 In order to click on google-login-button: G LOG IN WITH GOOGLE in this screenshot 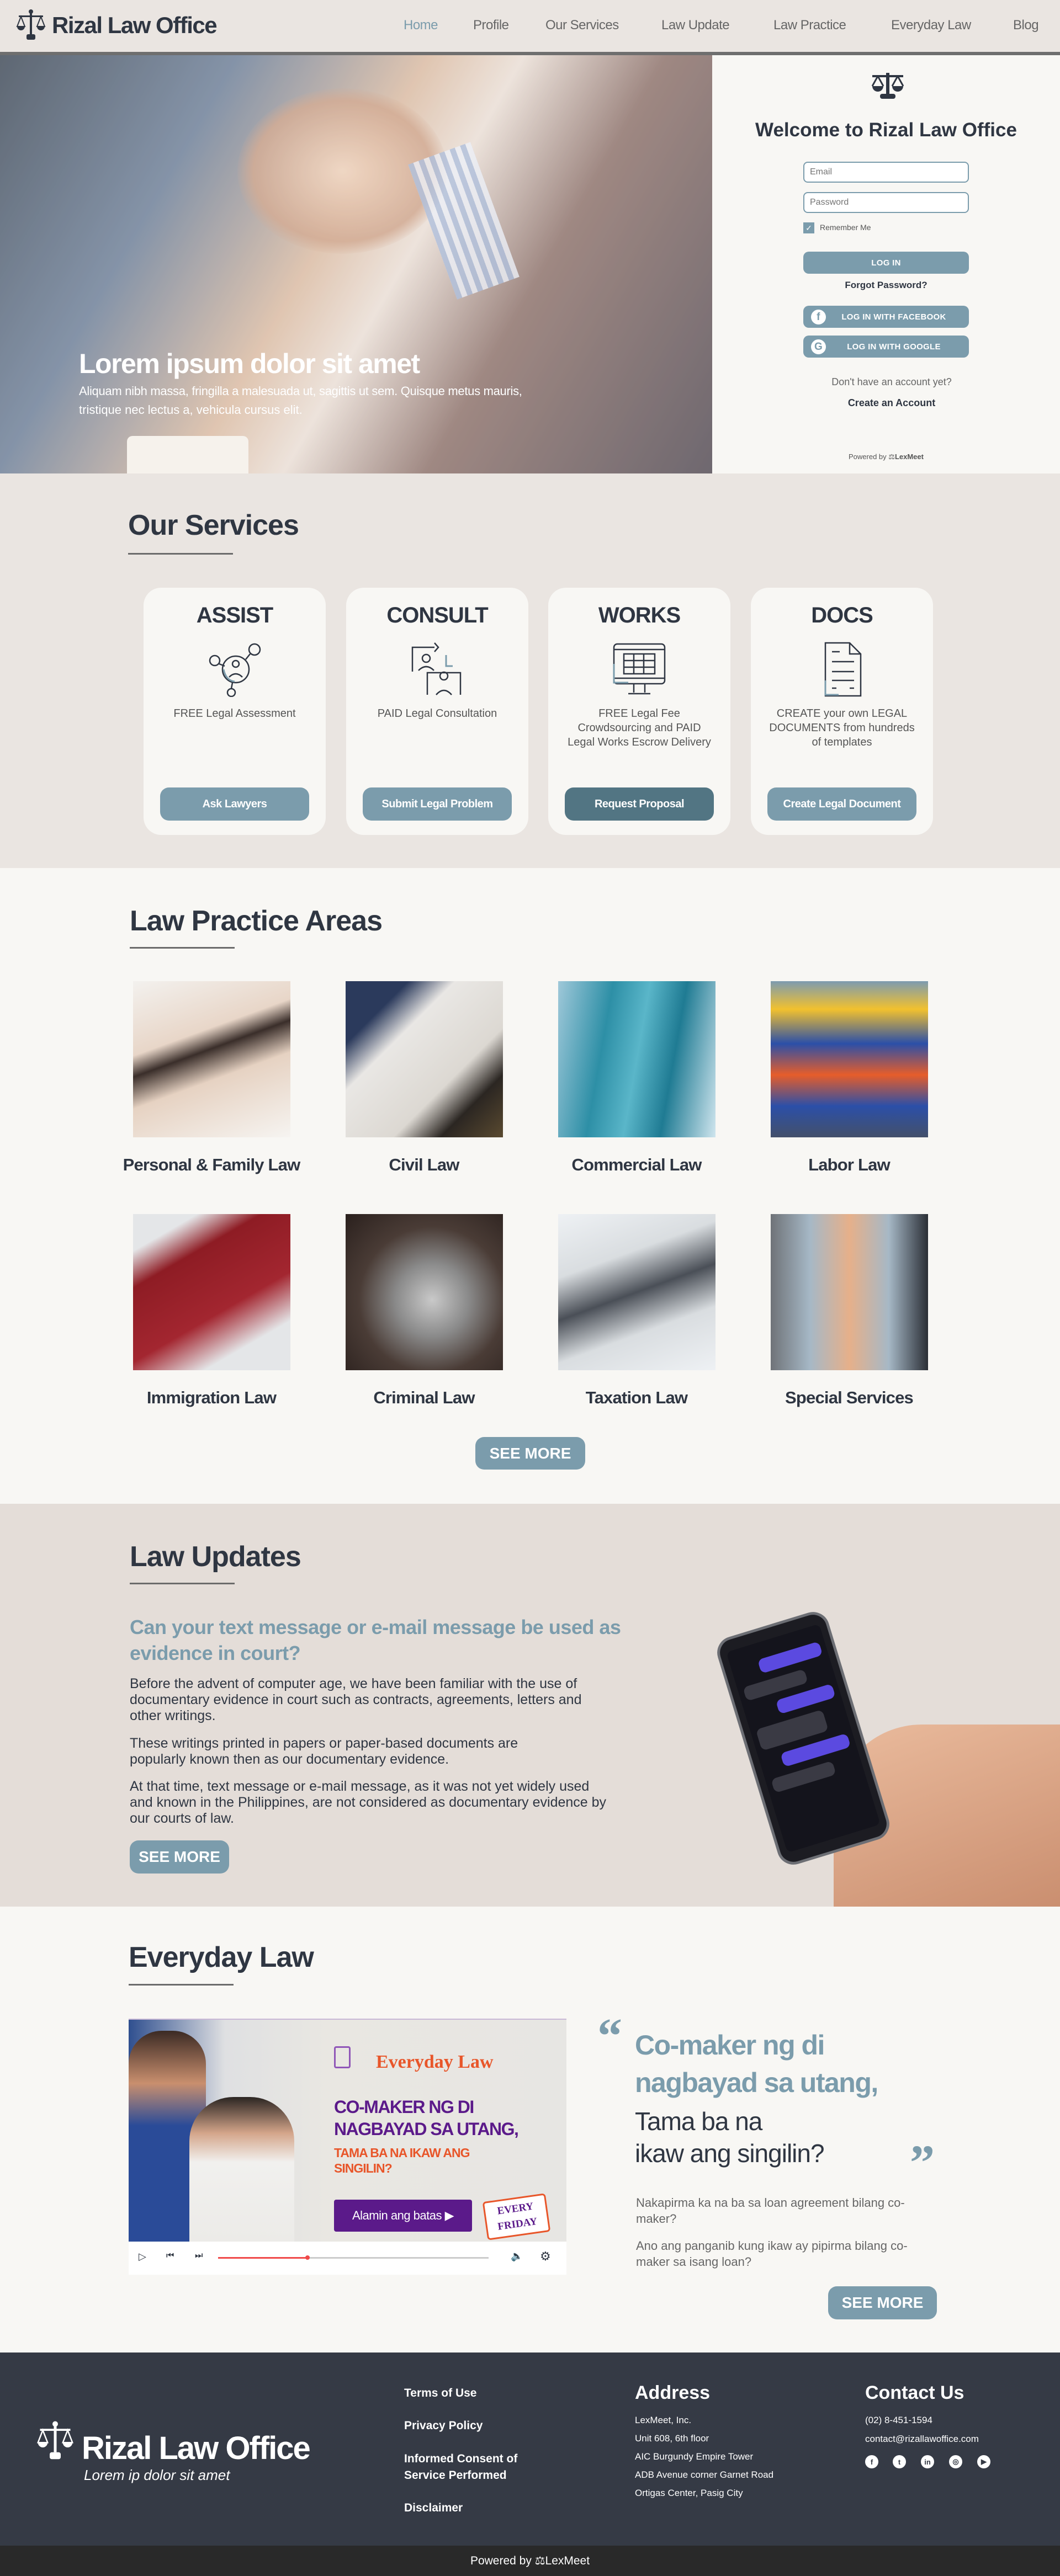, I will do `click(886, 347)`.